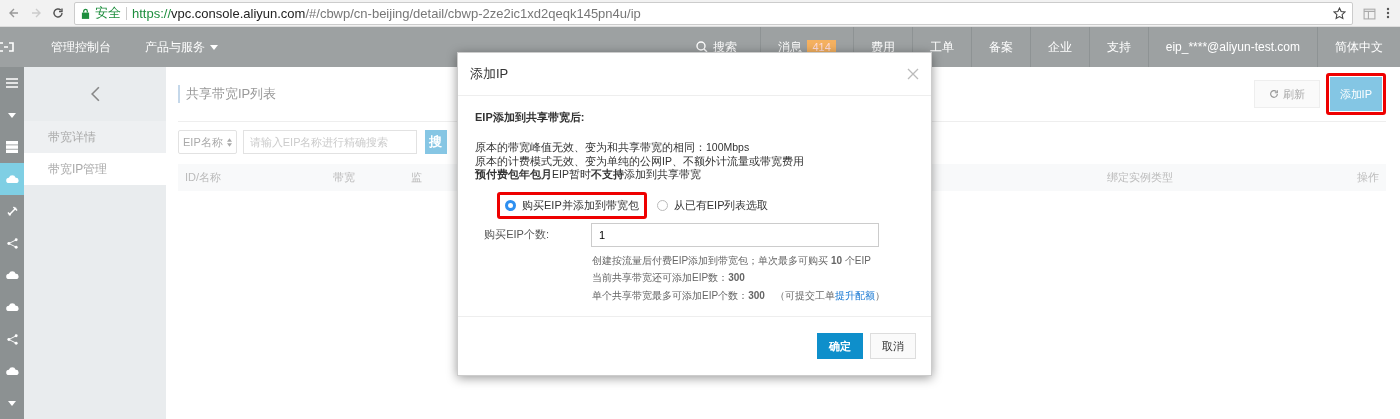 This screenshot has width=1400, height=419. I want to click on link-icon, so click(12, 211).